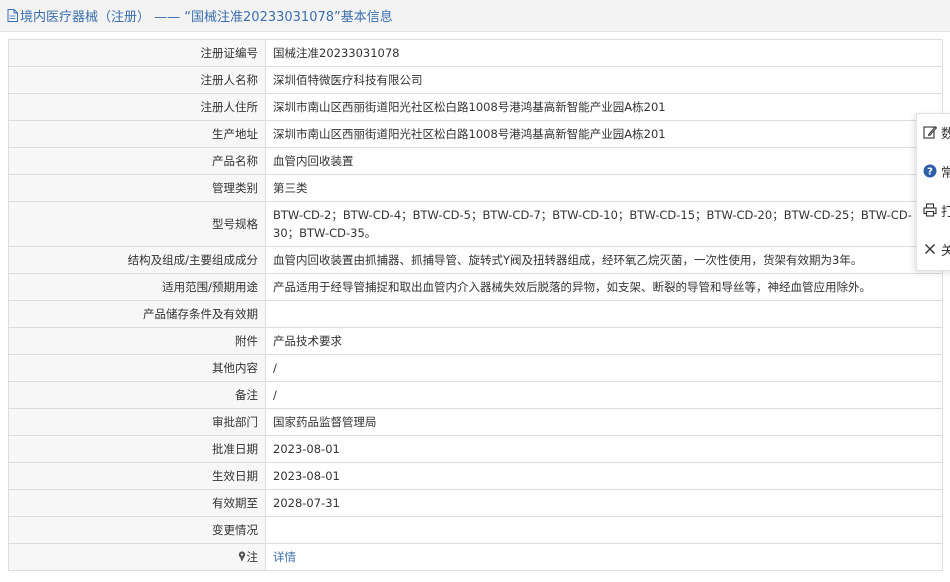 The height and width of the screenshot is (582, 950). I want to click on note-label-text: 注, so click(252, 557).